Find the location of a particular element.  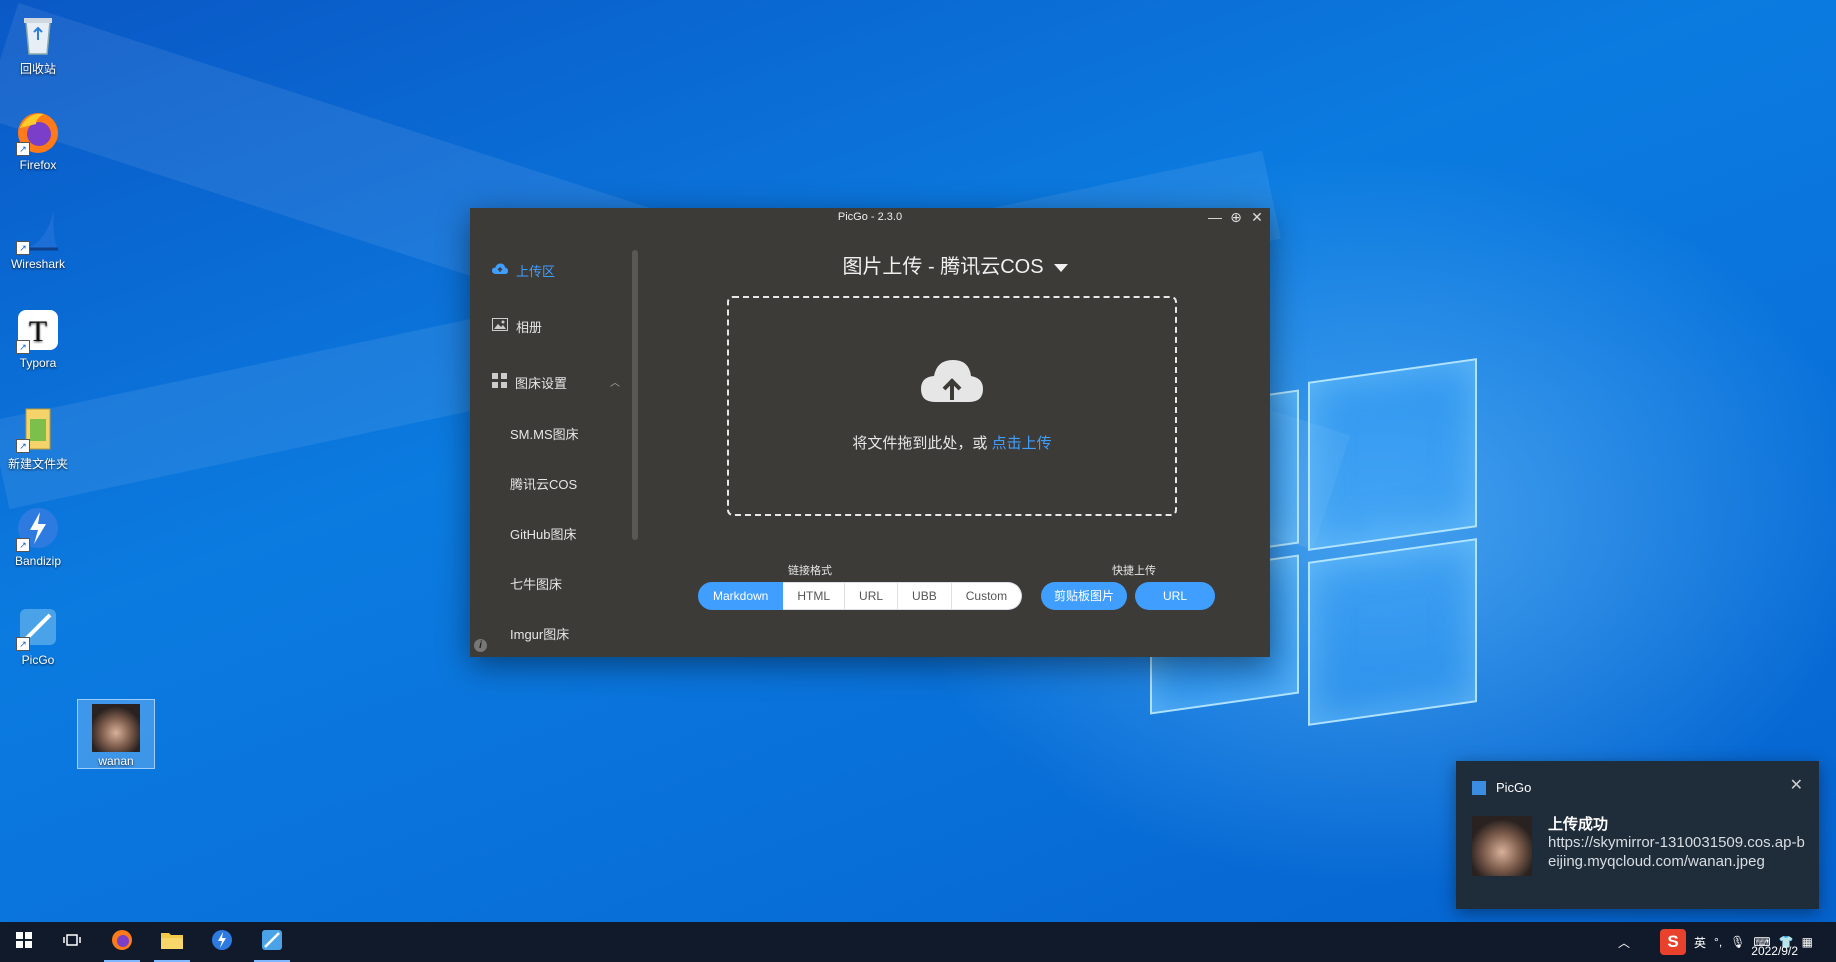

click-upload-link: 点击上传 is located at coordinates (1022, 443).